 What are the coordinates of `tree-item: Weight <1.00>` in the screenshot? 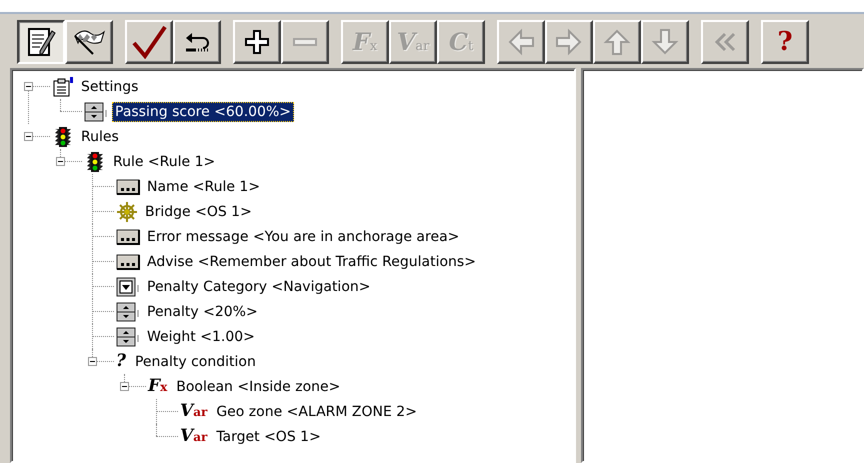 It's located at (201, 336).